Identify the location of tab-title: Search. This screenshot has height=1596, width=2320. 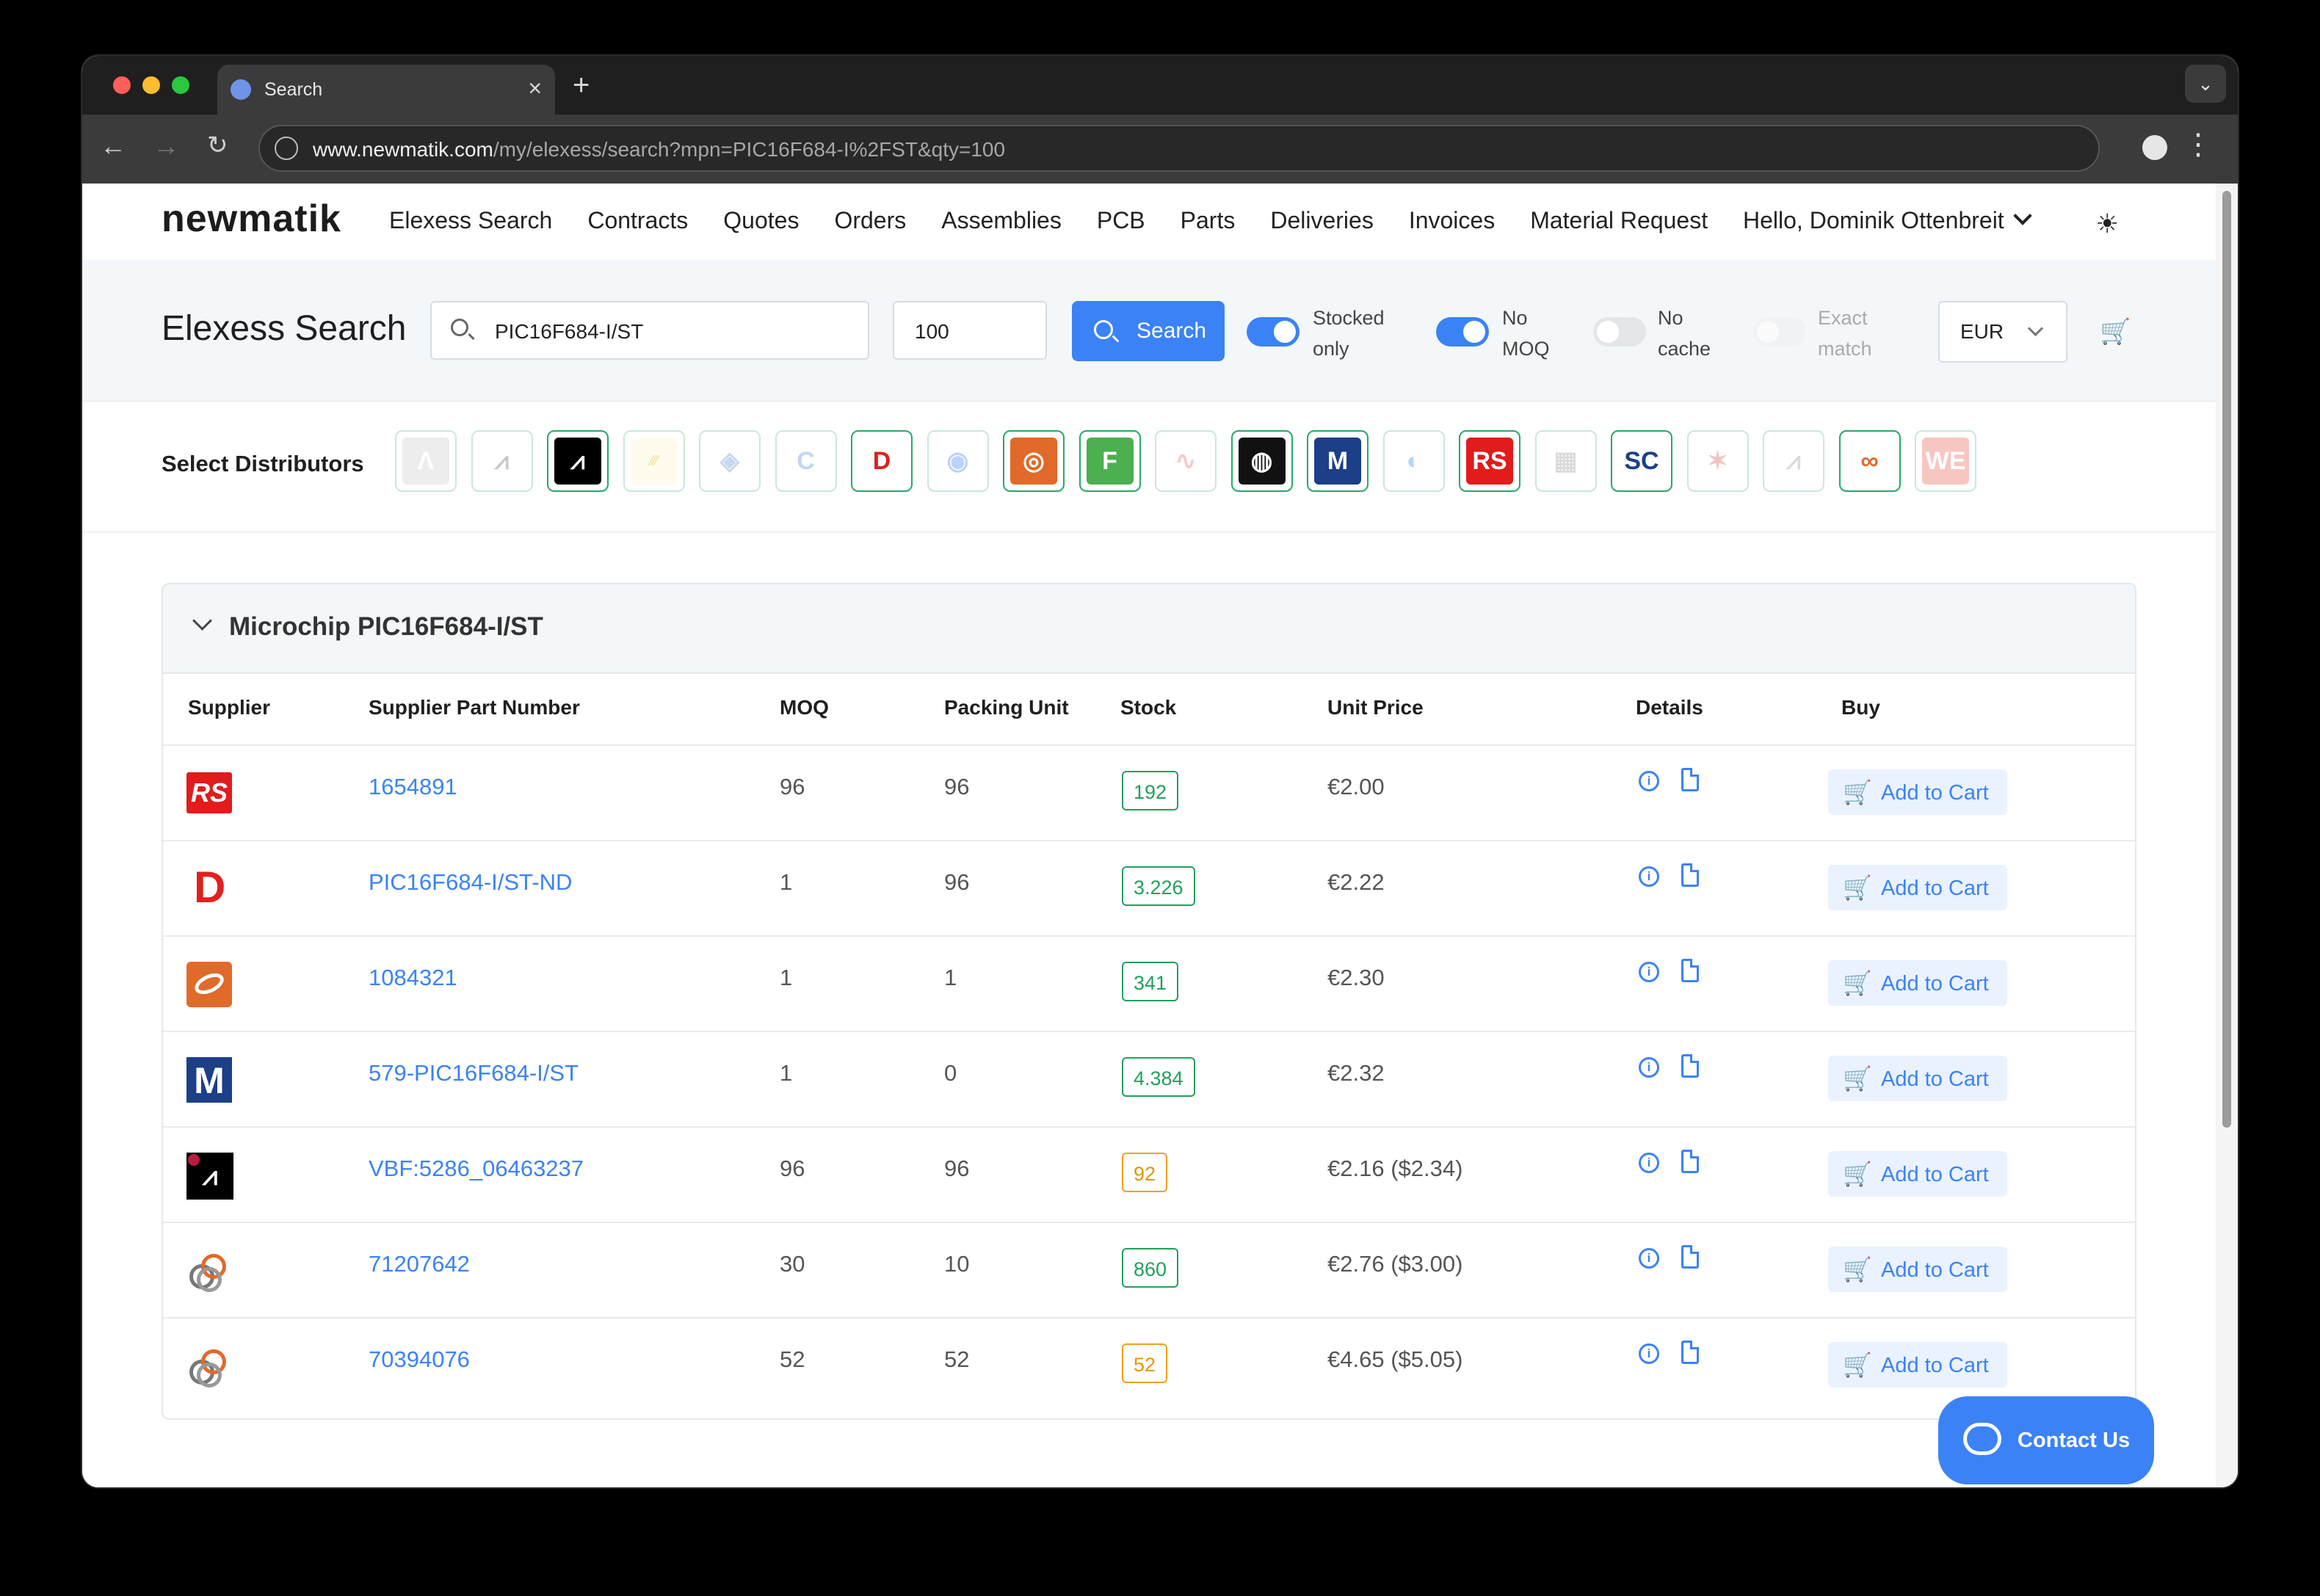
(293, 89).